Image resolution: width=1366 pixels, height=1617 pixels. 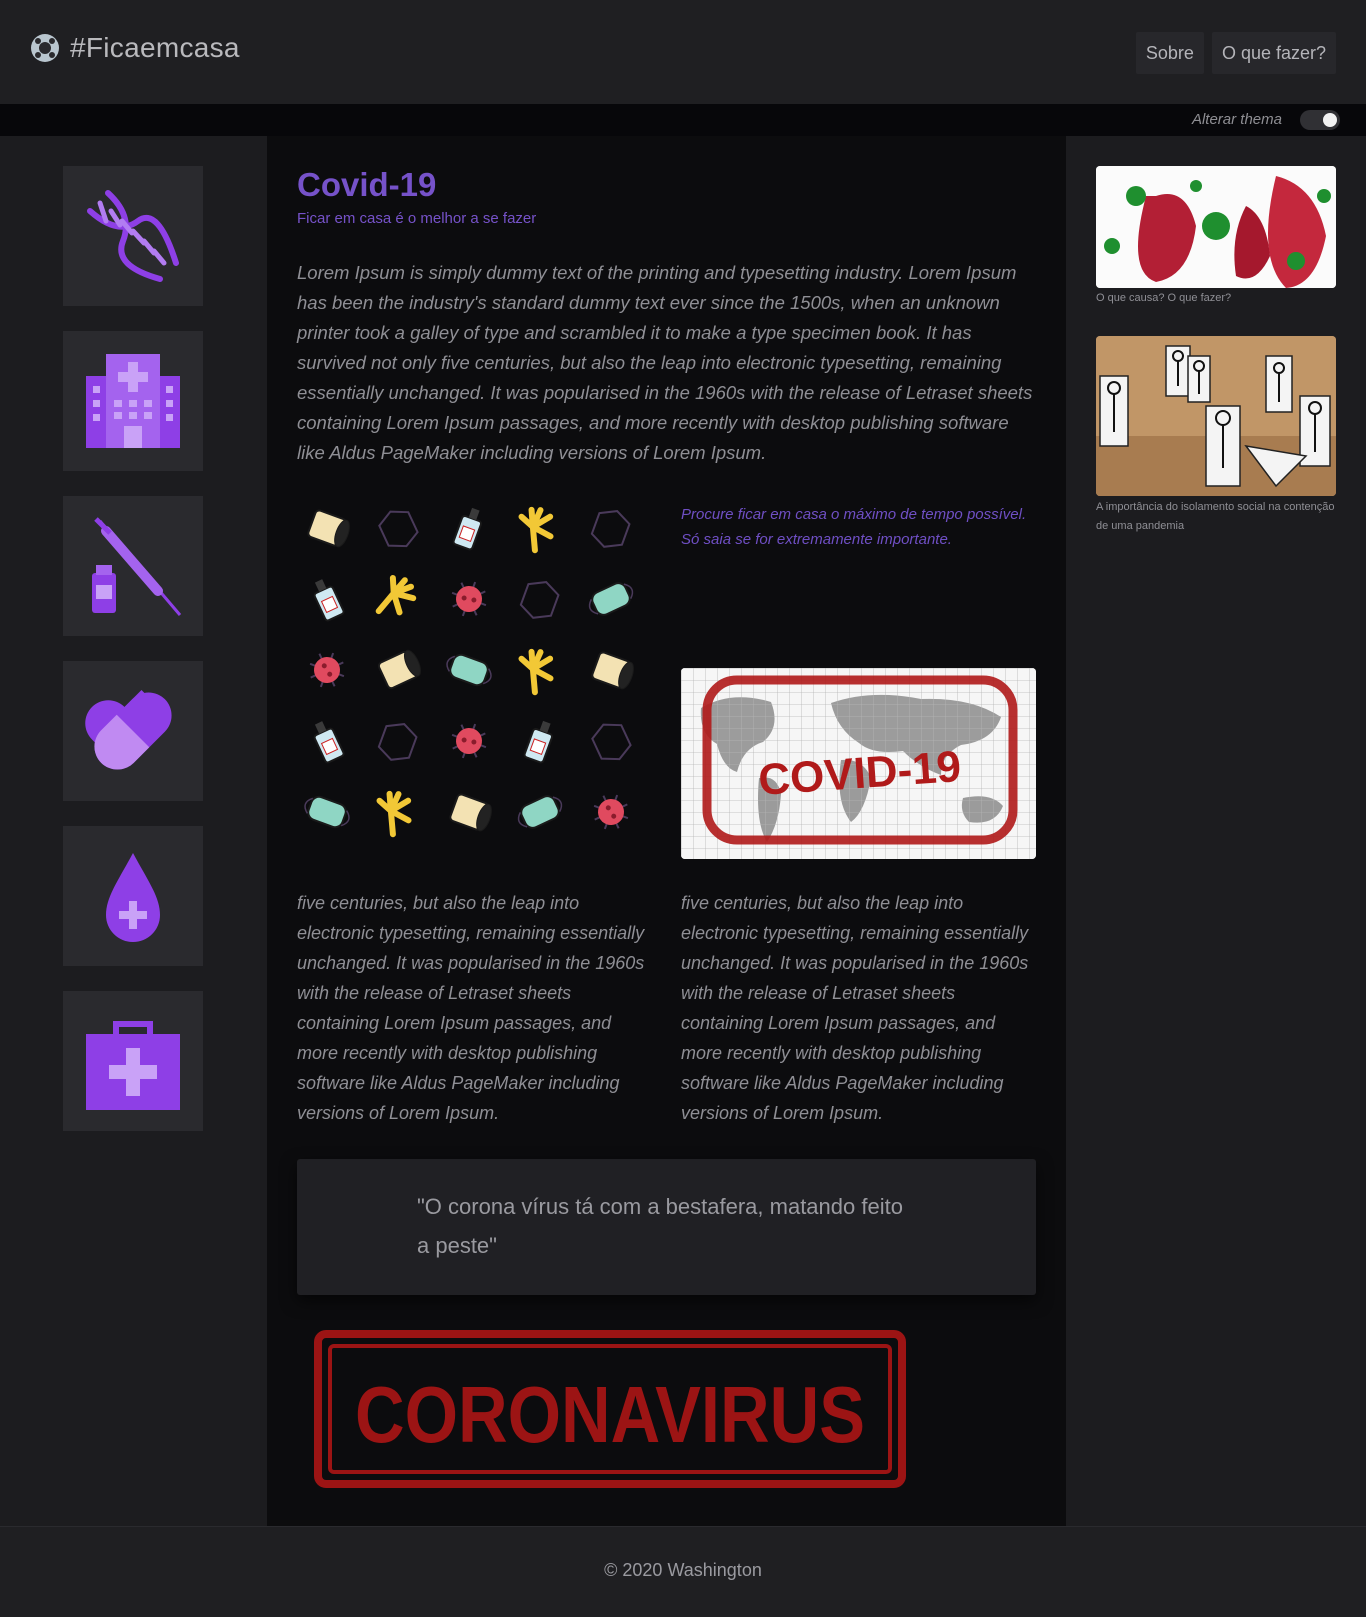 I want to click on nav-o-que-fazer: O que fazer?, so click(x=1273, y=53).